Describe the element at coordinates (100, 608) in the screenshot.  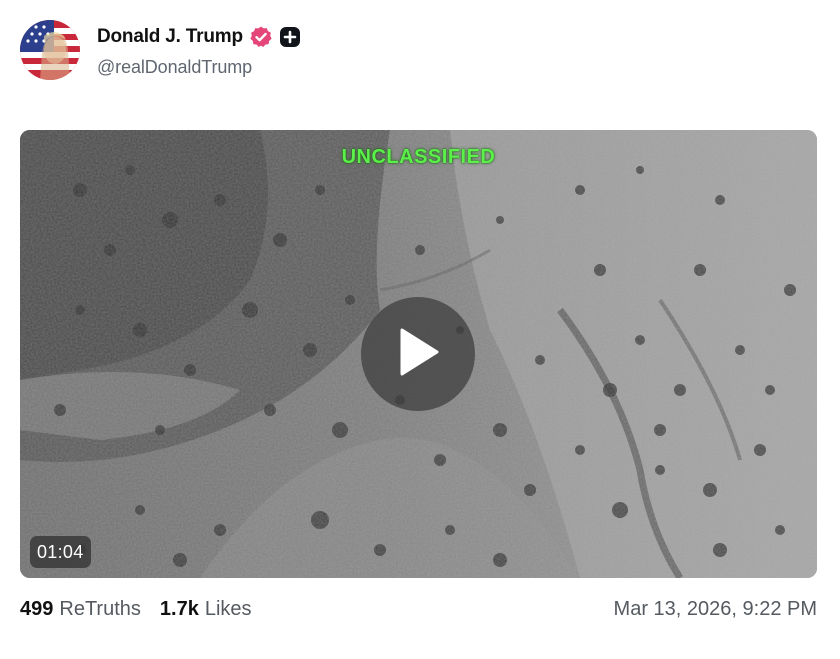
I see `retruths-label: ReTruths` at that location.